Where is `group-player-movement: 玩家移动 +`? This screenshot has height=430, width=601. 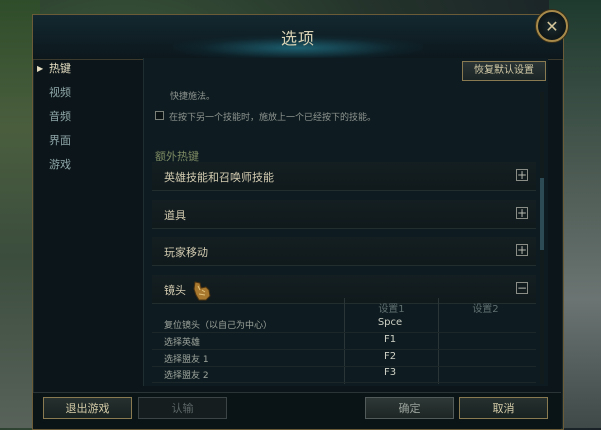
group-player-movement: 玩家移动 + is located at coordinates (344, 251).